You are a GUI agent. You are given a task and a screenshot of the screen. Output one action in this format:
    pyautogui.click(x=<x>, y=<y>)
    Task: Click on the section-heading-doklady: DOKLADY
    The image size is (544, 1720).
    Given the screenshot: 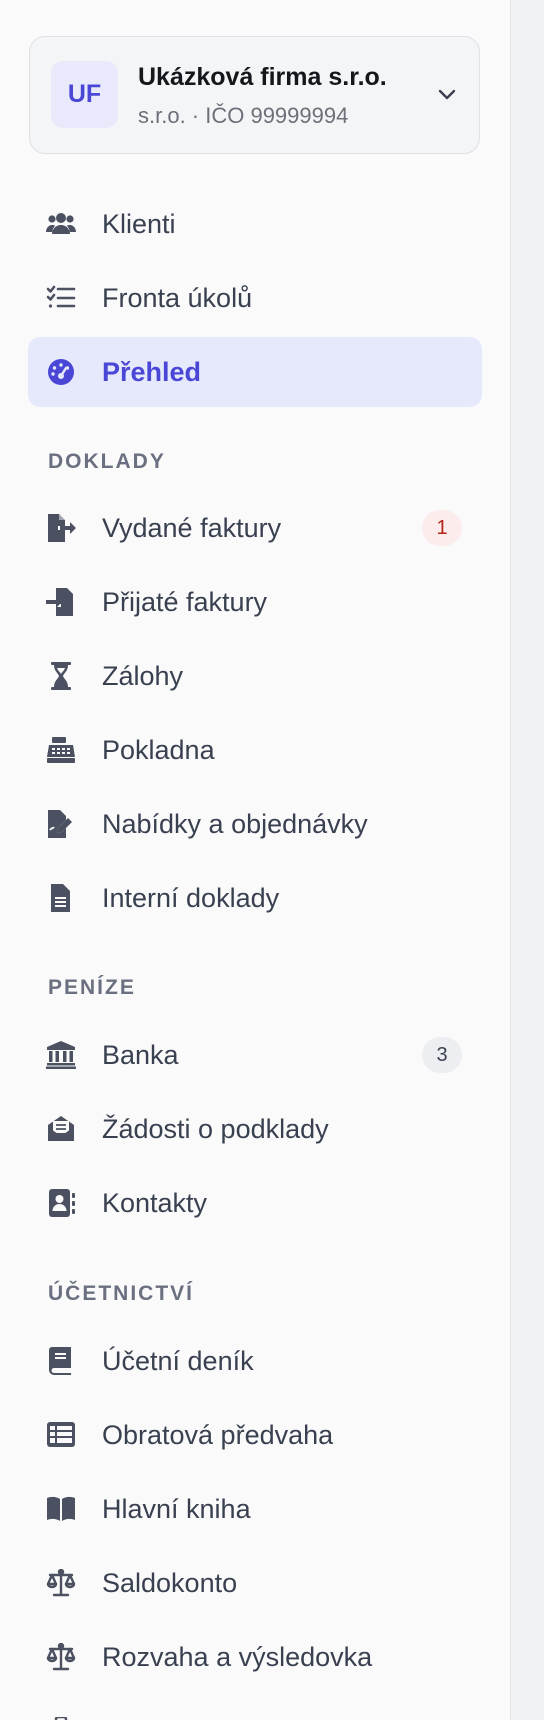 What is the action you would take?
    pyautogui.click(x=107, y=461)
    